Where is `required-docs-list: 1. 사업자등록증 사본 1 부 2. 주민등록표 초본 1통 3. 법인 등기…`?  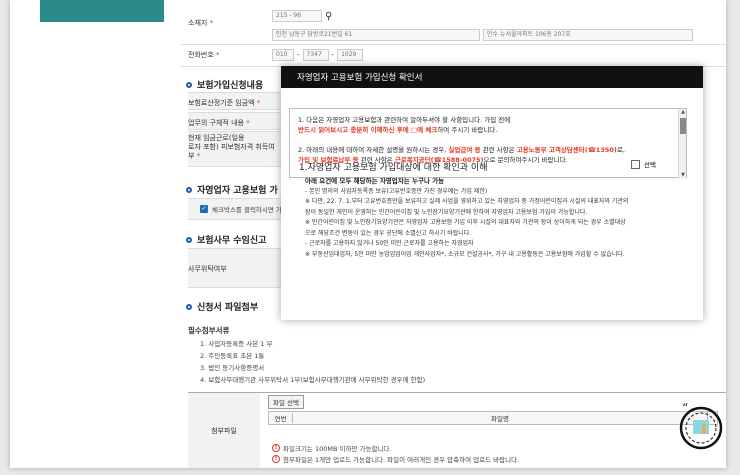
required-docs-list: 1. 사업자등록증 사본 1 부 2. 주민등록표 초본 1통 3. 법인 등기… is located at coordinates (312, 362).